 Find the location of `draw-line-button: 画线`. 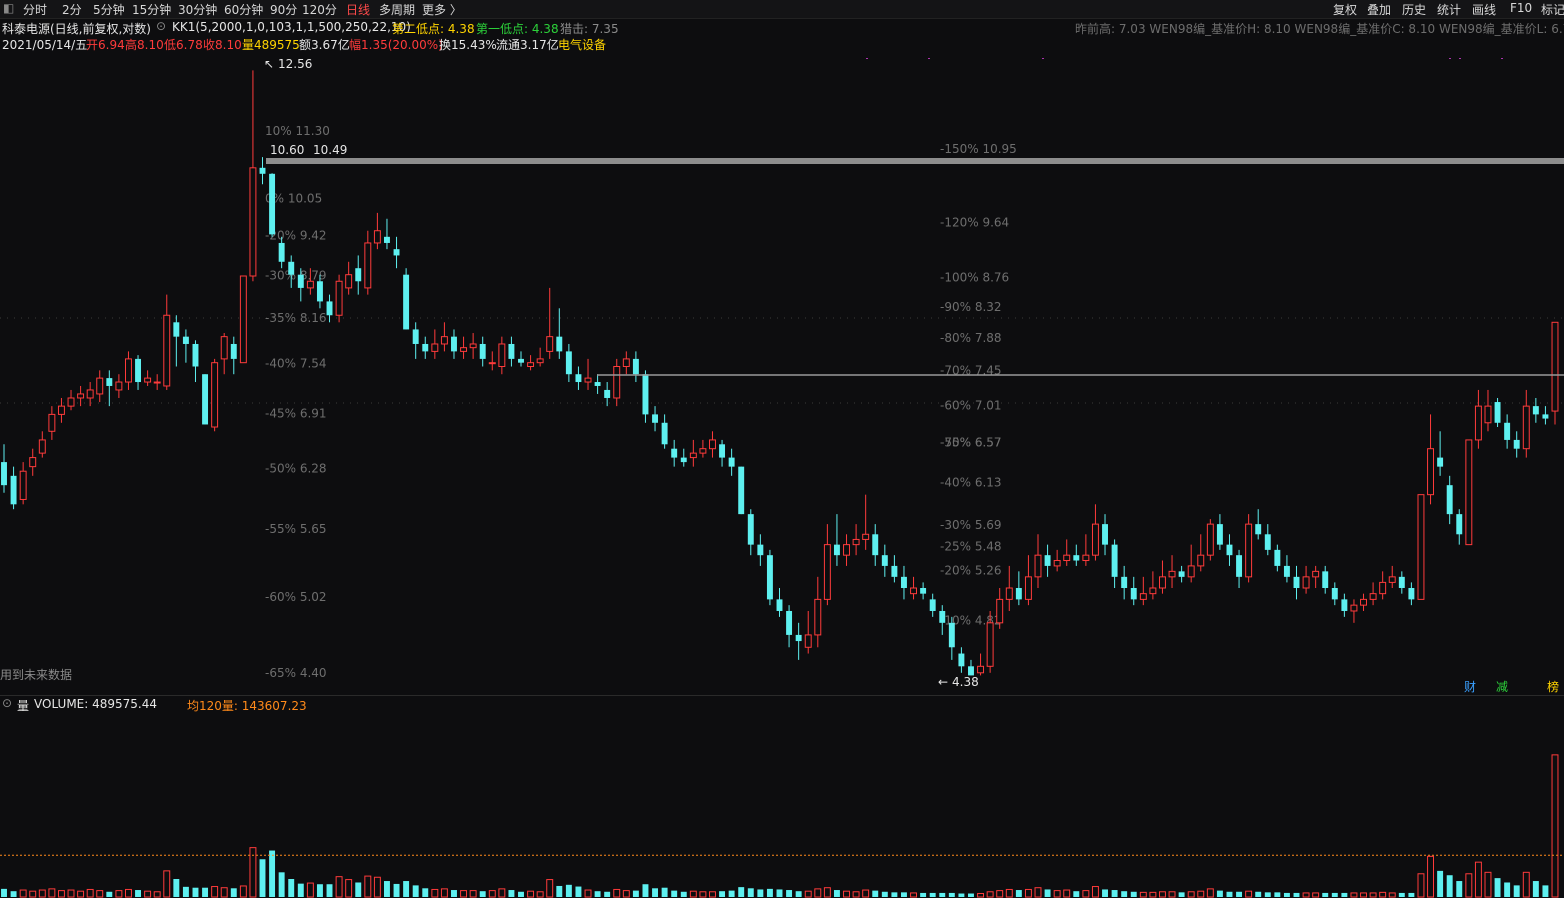

draw-line-button: 画线 is located at coordinates (1484, 9).